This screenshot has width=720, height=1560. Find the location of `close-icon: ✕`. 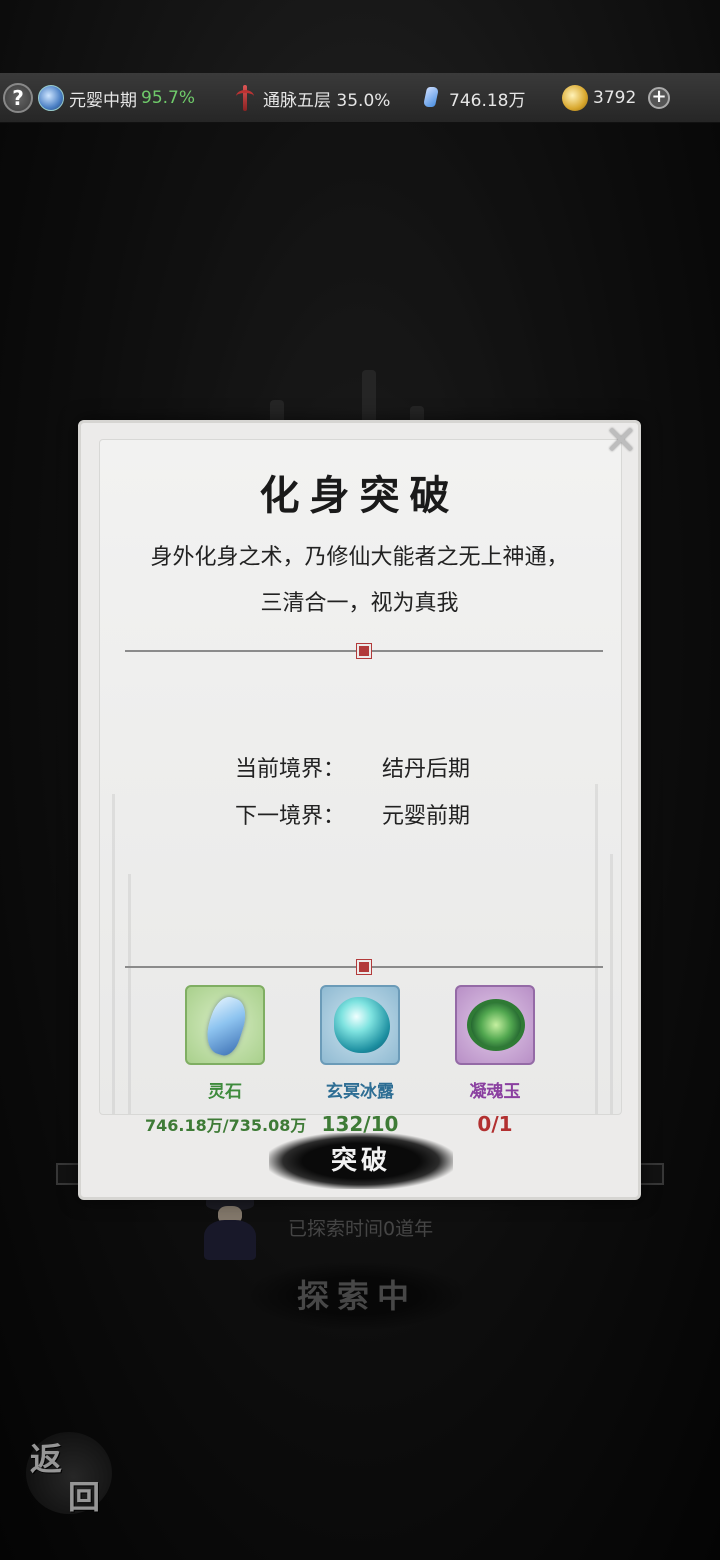

close-icon: ✕ is located at coordinates (621, 441).